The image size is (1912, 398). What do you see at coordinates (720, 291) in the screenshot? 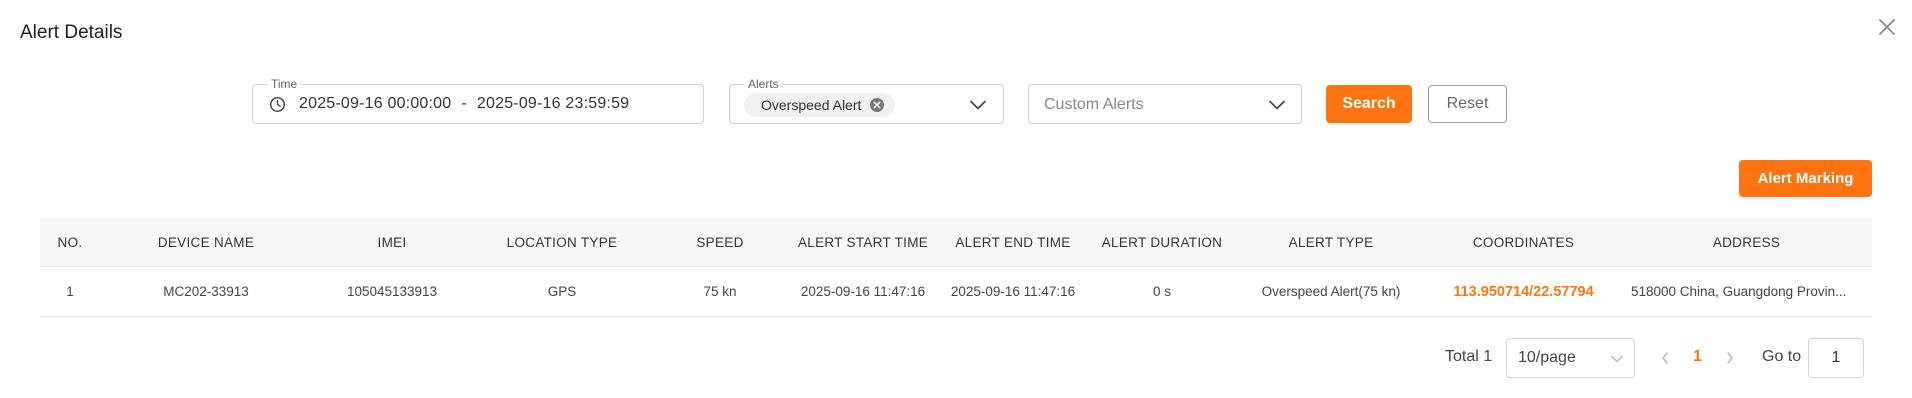
I see `cell-speed: 75 kn` at bounding box center [720, 291].